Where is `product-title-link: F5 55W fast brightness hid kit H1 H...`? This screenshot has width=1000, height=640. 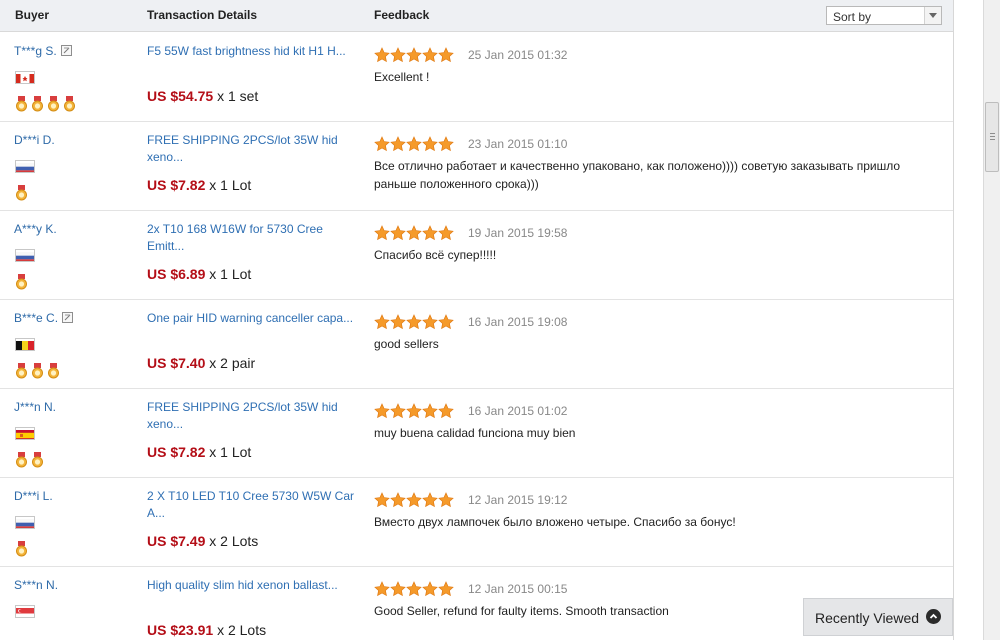
product-title-link: F5 55W fast brightness hid kit H1 H... is located at coordinates (253, 51).